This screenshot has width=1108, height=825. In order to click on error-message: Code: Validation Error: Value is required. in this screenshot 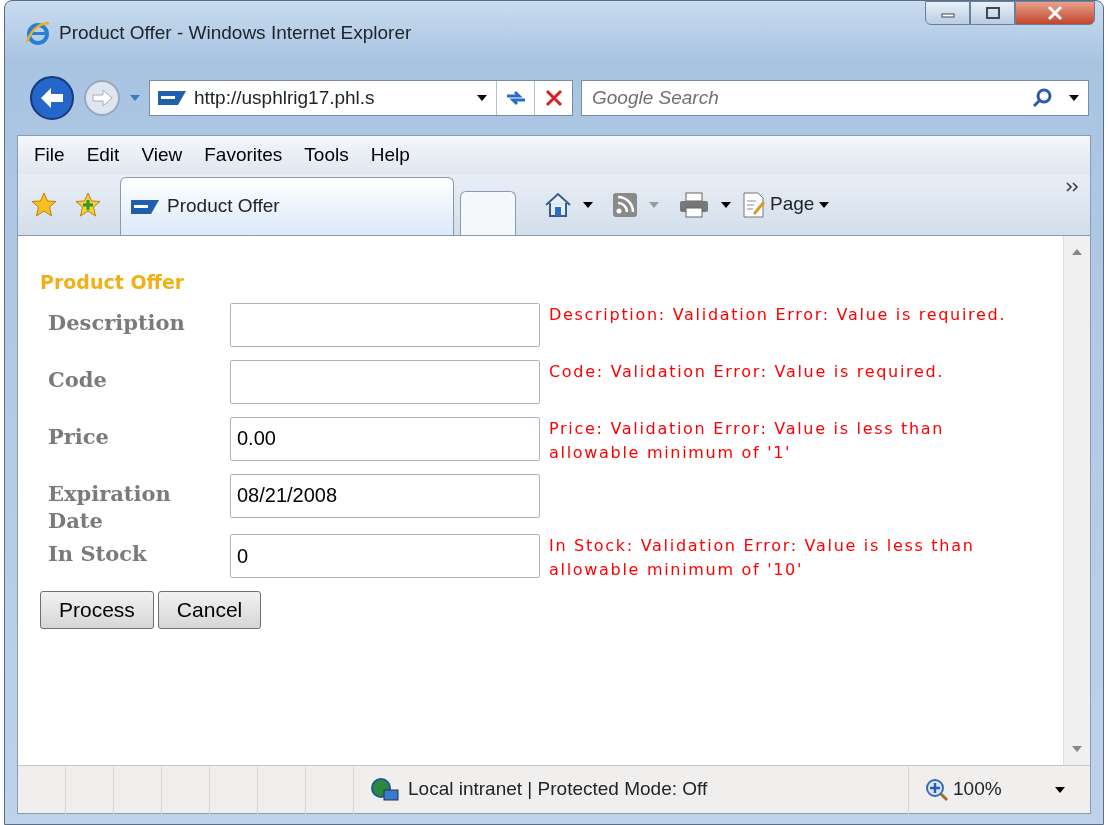, I will do `click(747, 371)`.